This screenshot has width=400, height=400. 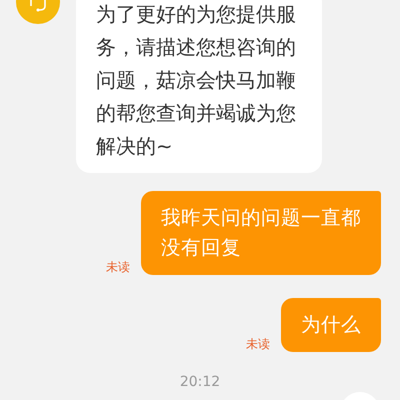 What do you see at coordinates (200, 382) in the screenshot?
I see `timestamp: 20:12` at bounding box center [200, 382].